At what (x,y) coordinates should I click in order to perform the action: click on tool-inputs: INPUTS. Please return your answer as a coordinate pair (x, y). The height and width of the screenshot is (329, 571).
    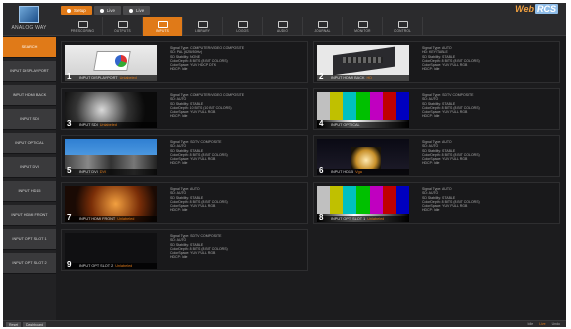
    Looking at the image, I should click on (163, 26).